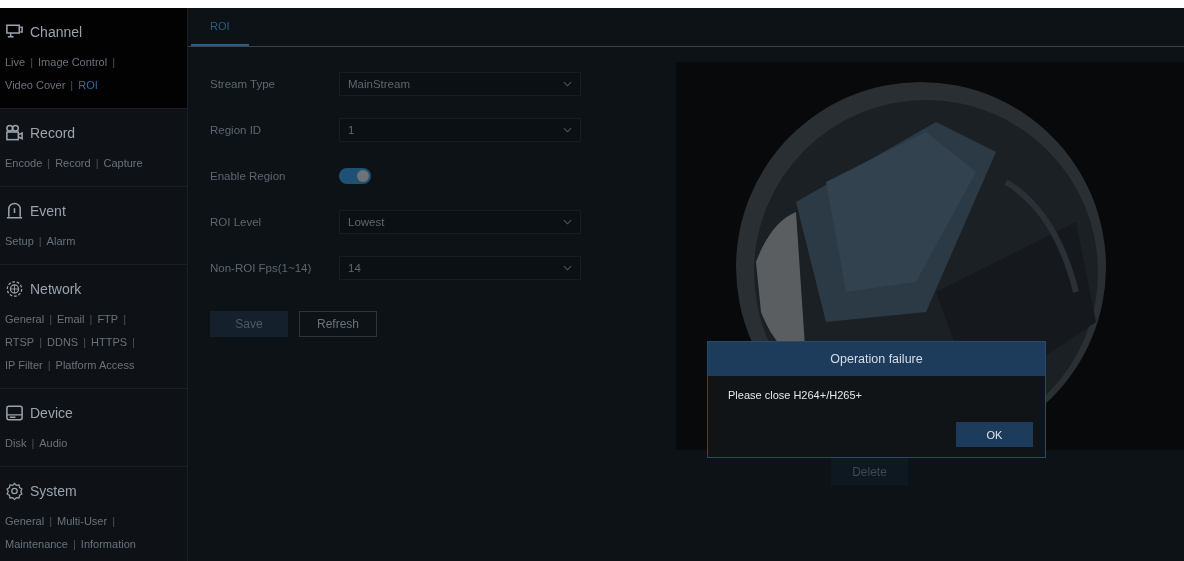 This screenshot has height=561, width=1184. What do you see at coordinates (236, 130) in the screenshot?
I see `field-label: Region ID` at bounding box center [236, 130].